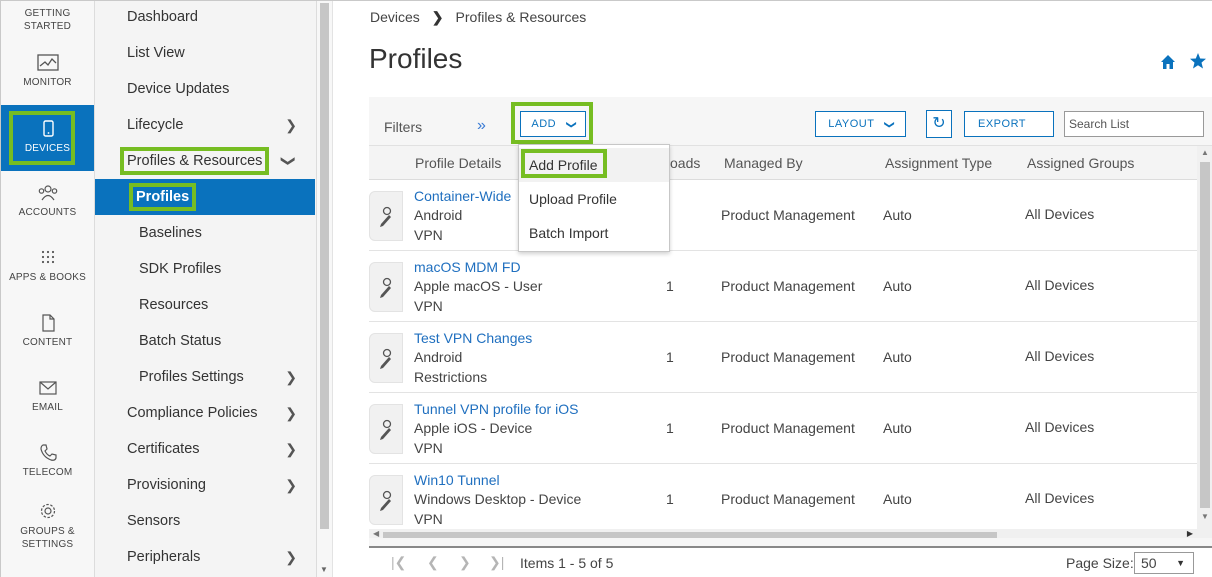 The height and width of the screenshot is (577, 1212). I want to click on nav-label: Lifecycle, so click(155, 125).